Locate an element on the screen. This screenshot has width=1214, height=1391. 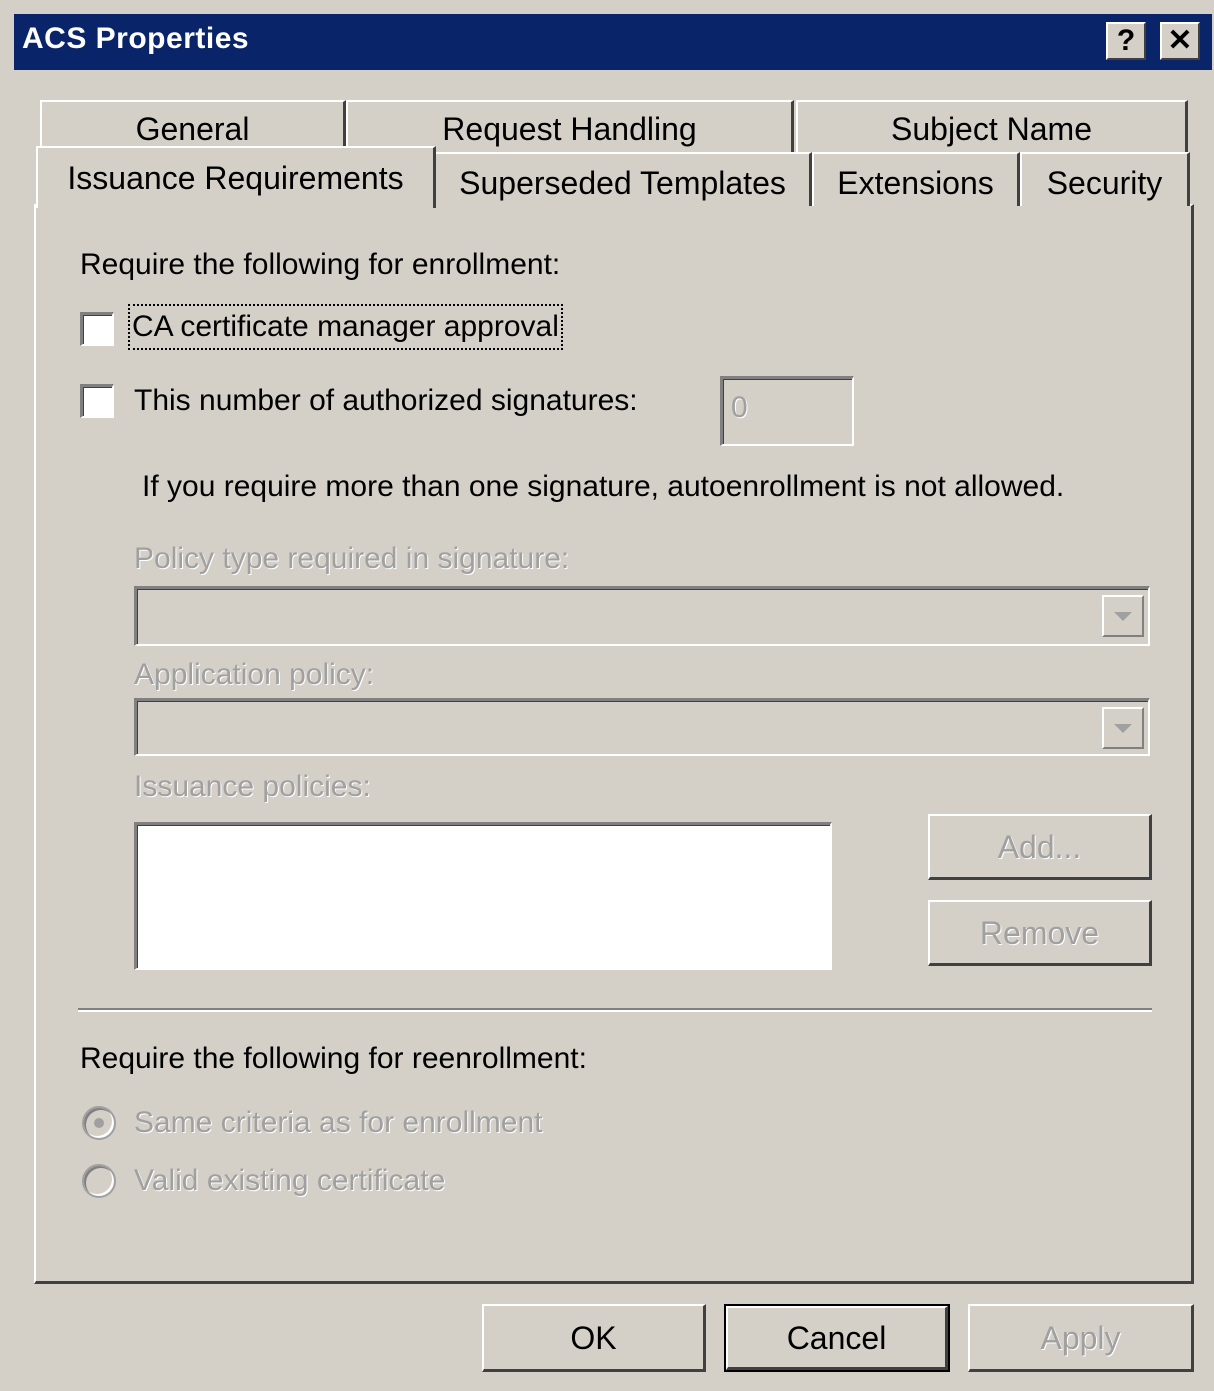
policy-type-select is located at coordinates (642, 616).